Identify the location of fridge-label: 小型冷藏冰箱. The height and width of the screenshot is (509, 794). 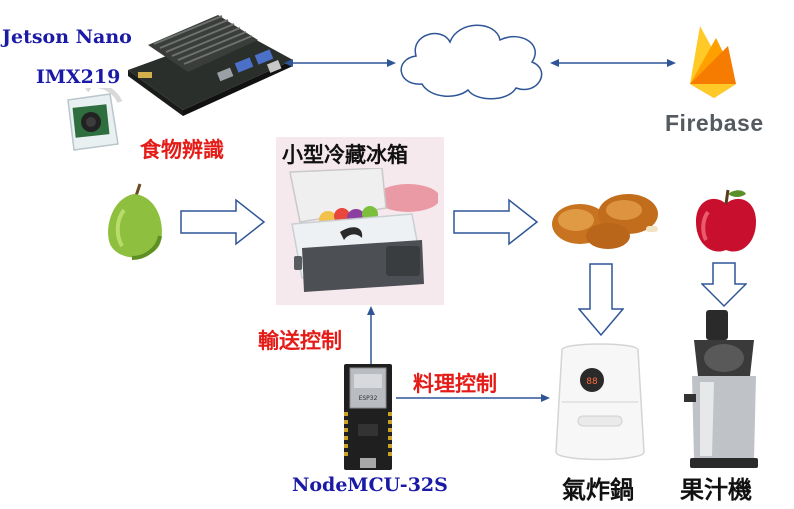
(345, 155).